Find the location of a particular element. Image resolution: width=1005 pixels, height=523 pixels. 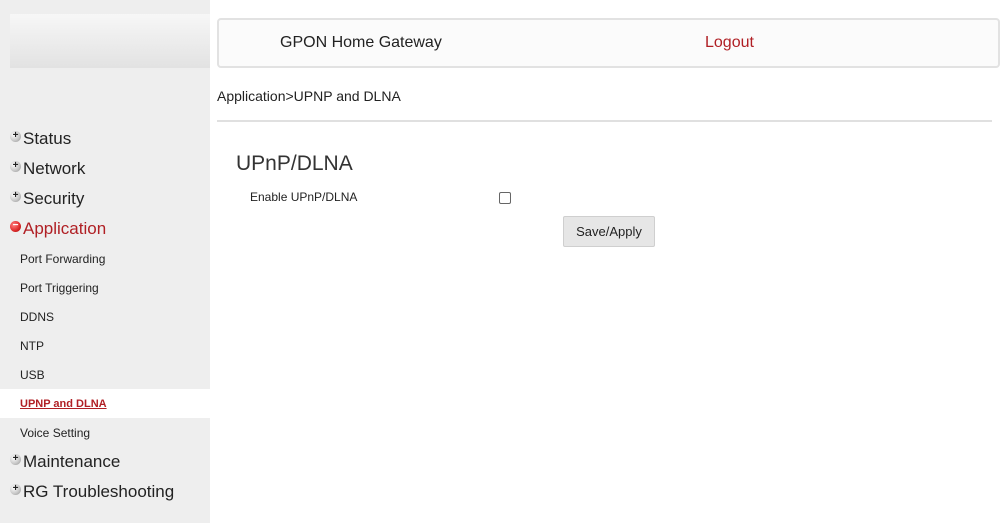

divider is located at coordinates (604, 121).